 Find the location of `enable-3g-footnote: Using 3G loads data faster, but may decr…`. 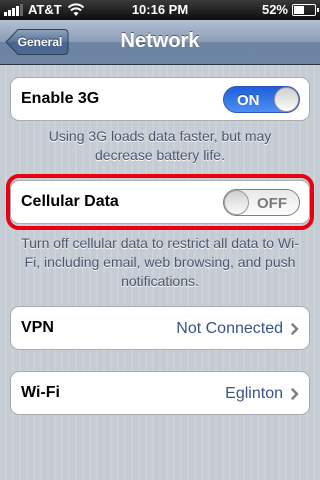

enable-3g-footnote: Using 3G loads data faster, but may decr… is located at coordinates (160, 145).